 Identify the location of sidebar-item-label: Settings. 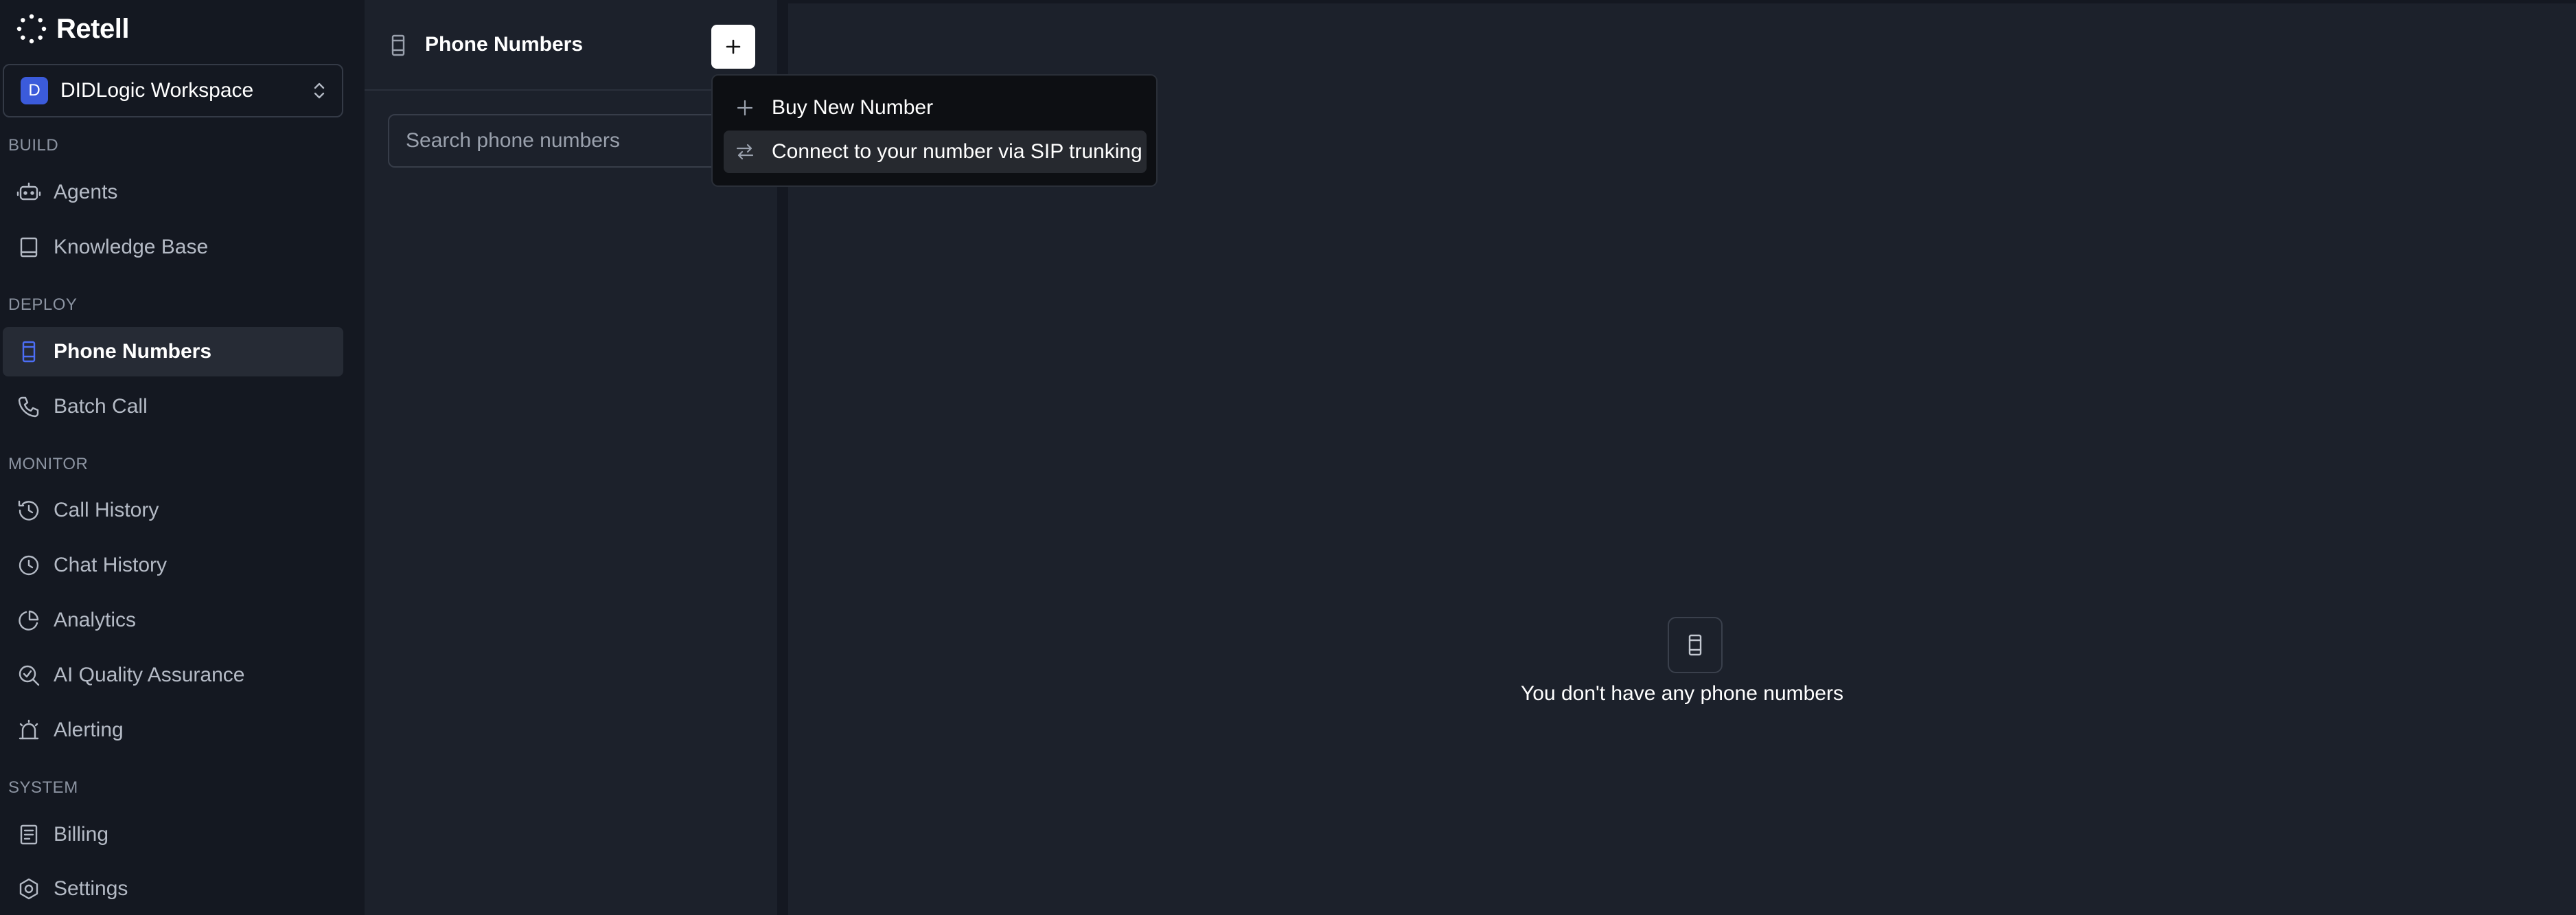
(91, 888).